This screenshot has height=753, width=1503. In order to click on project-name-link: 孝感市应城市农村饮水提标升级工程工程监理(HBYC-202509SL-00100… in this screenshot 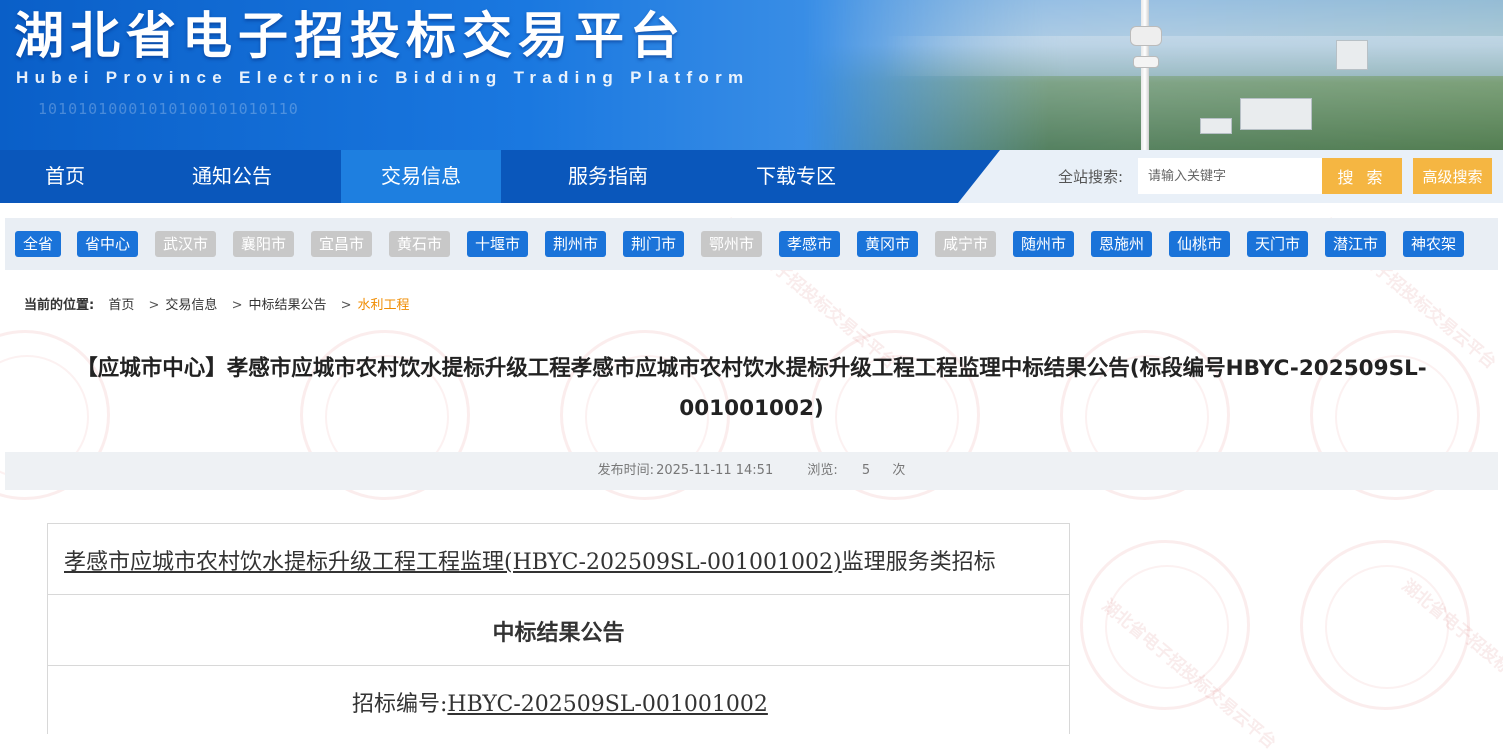, I will do `click(453, 562)`.